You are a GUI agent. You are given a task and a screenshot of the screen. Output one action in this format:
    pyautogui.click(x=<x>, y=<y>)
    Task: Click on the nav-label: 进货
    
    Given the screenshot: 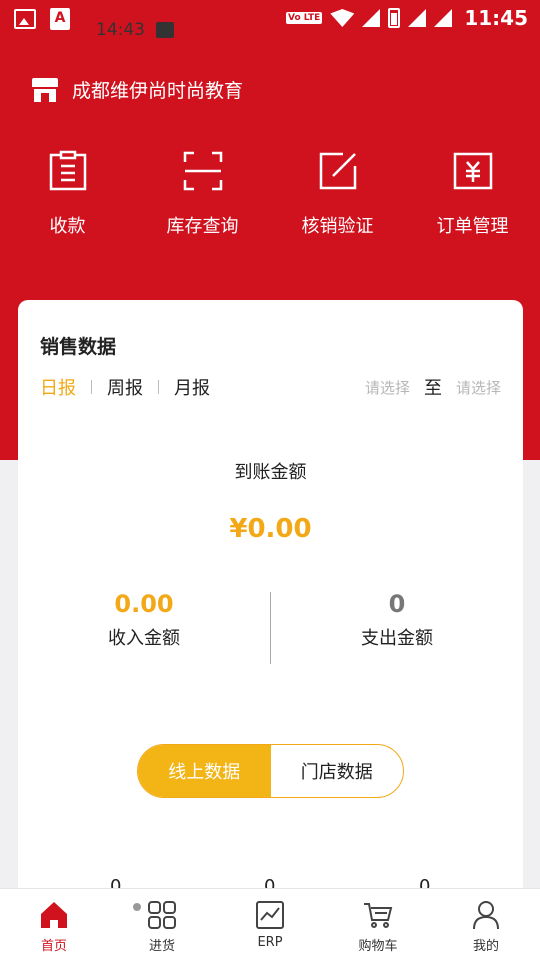 What is the action you would take?
    pyautogui.click(x=161, y=946)
    